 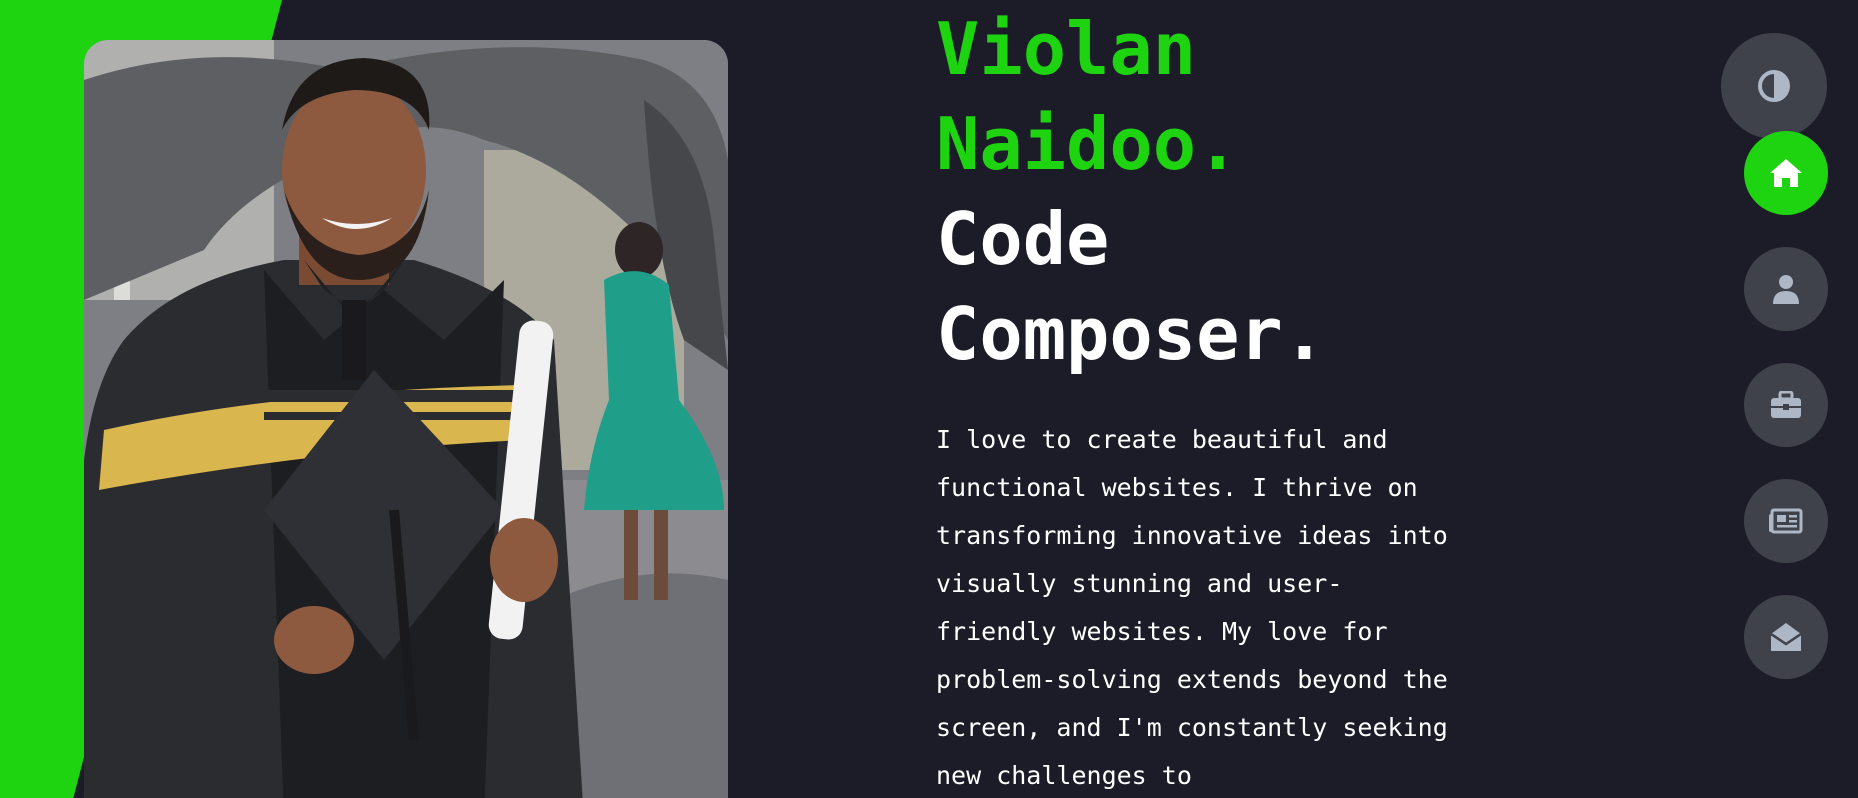 I want to click on nav-portfolio-button, so click(x=1786, y=405).